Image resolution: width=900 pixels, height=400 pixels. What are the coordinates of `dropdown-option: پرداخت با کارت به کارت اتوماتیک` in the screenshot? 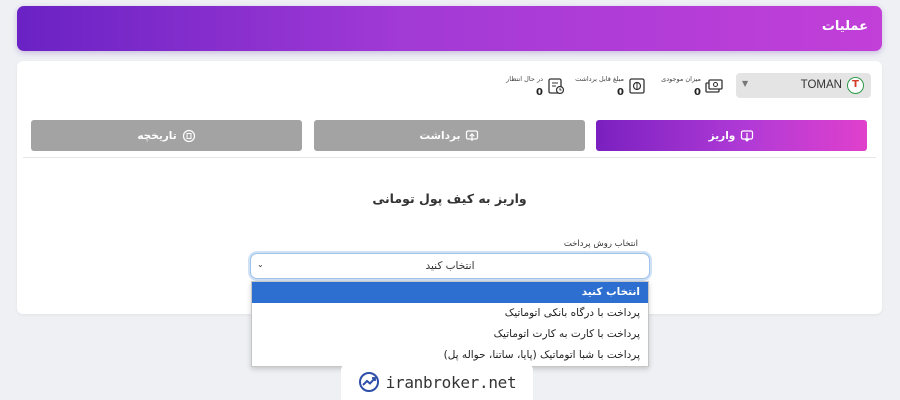 It's located at (450, 334).